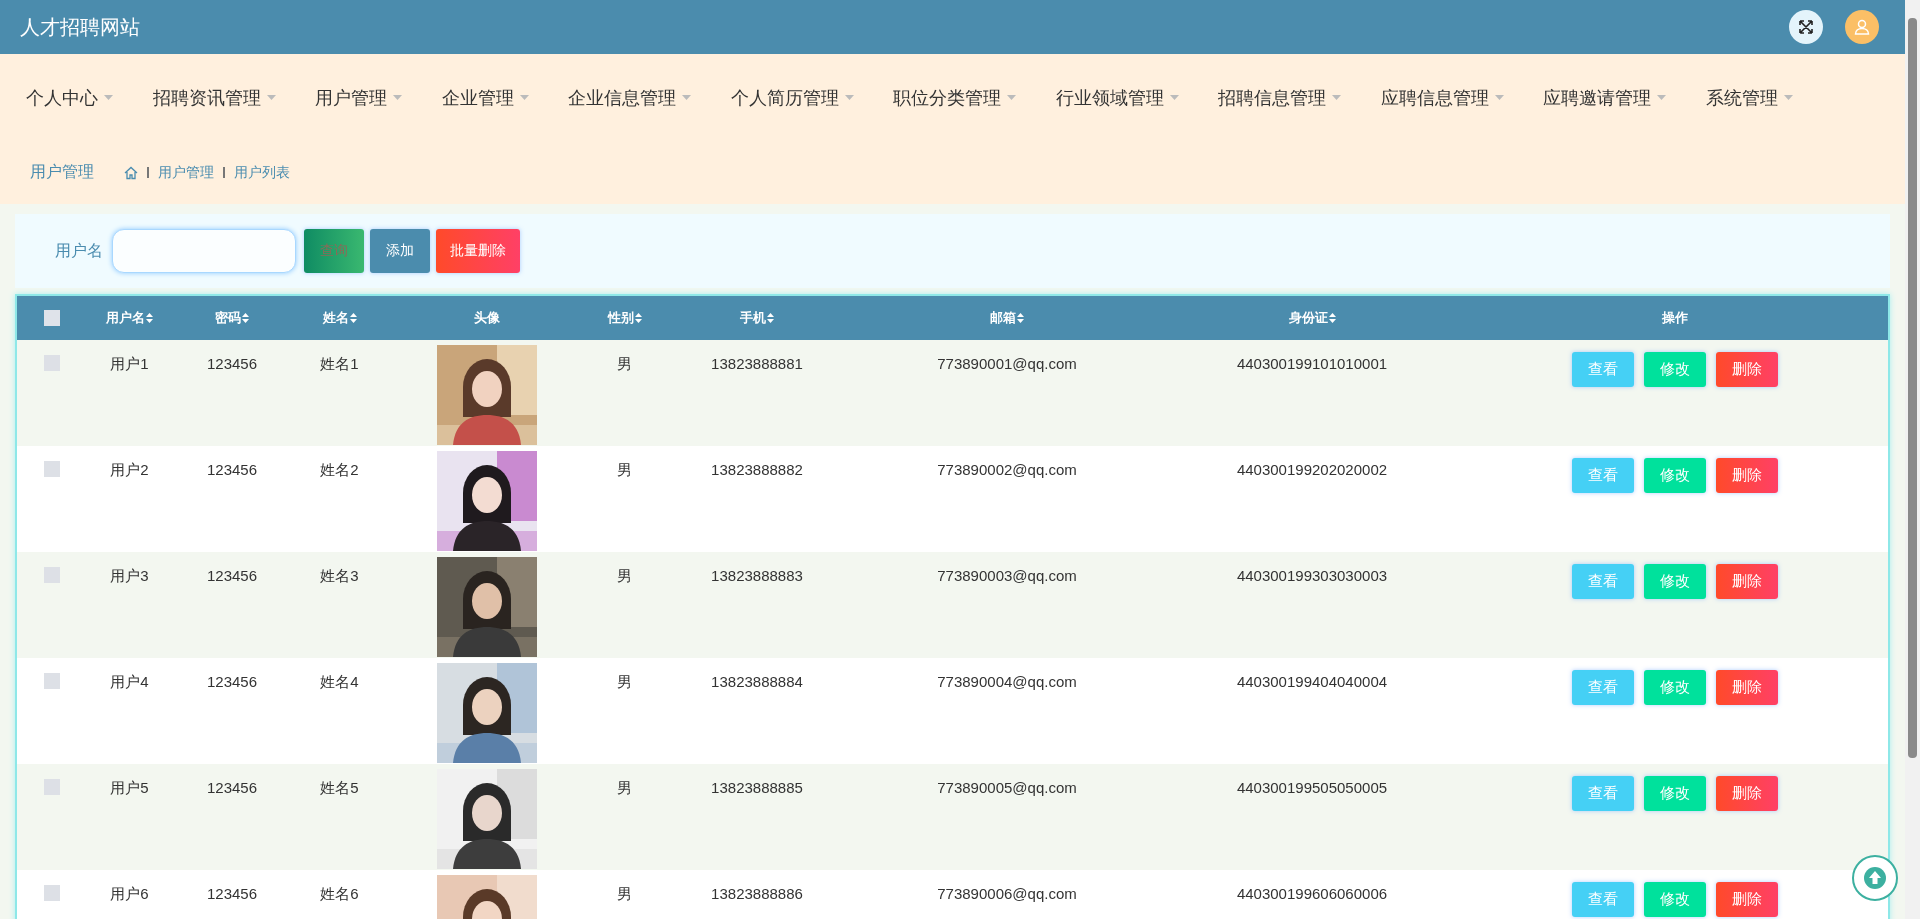 The height and width of the screenshot is (919, 1920). I want to click on breadcrumb-link: 用户列表, so click(262, 172).